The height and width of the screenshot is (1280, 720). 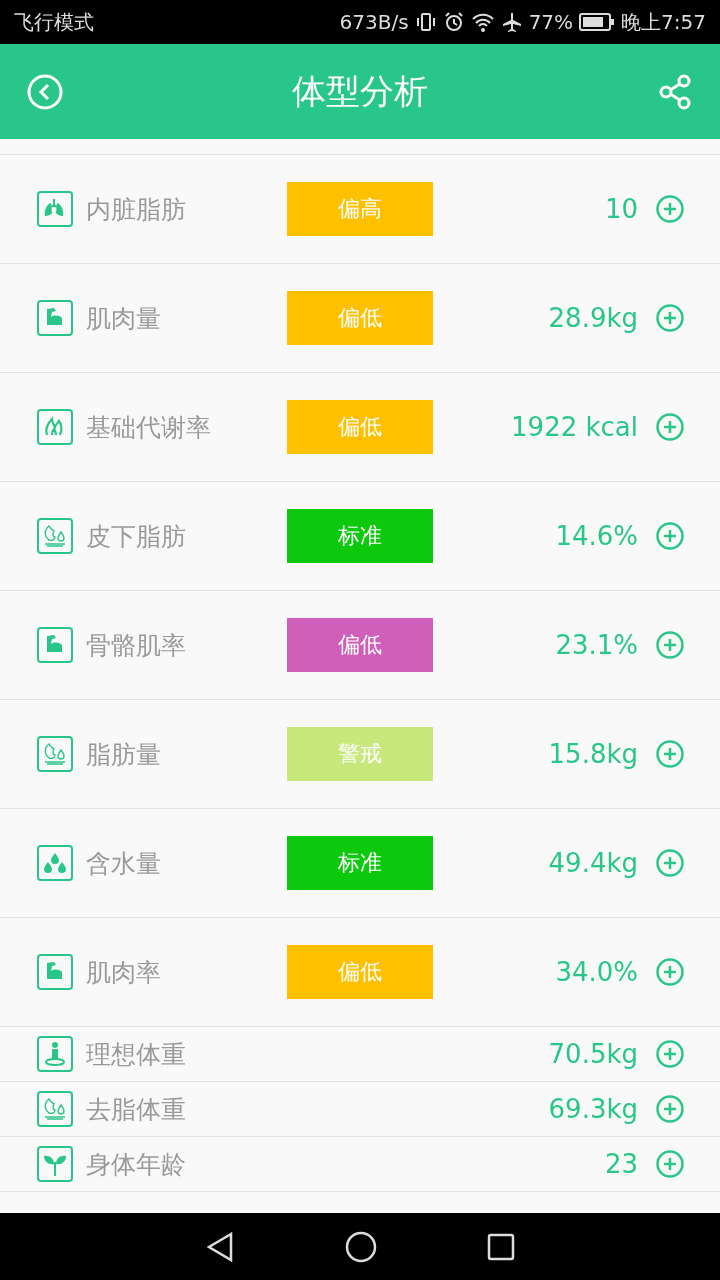 I want to click on back-nav-icon, so click(x=220, y=1246).